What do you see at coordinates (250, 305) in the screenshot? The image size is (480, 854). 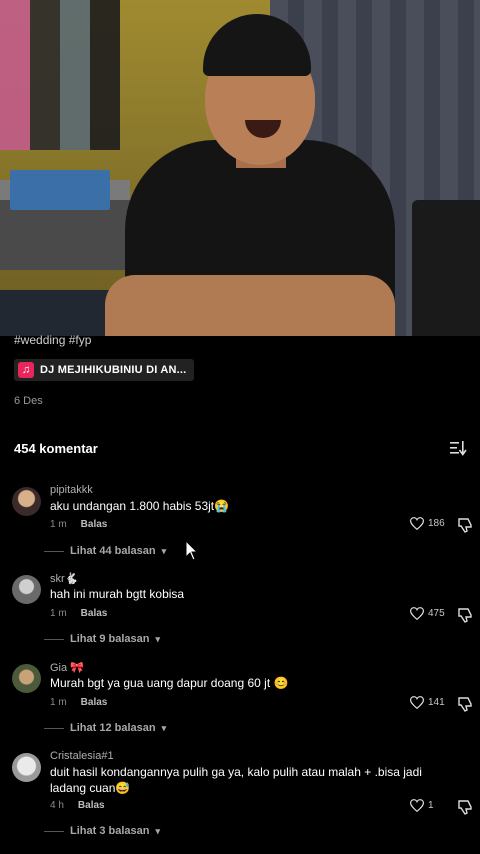 I see `person-arms` at bounding box center [250, 305].